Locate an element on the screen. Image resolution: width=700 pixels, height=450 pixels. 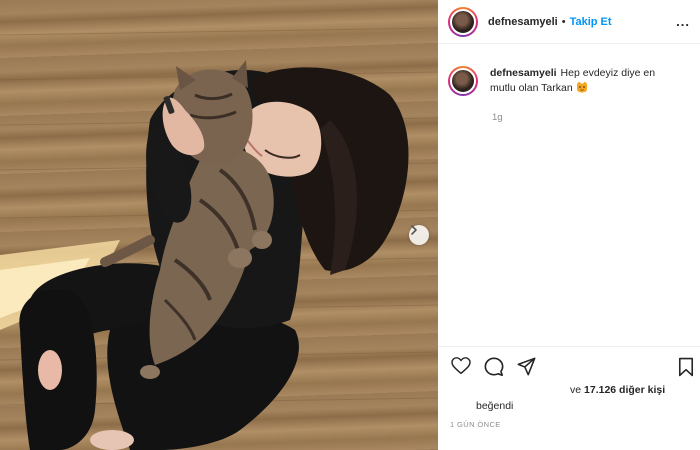
caption-time: 1g is located at coordinates (497, 117).